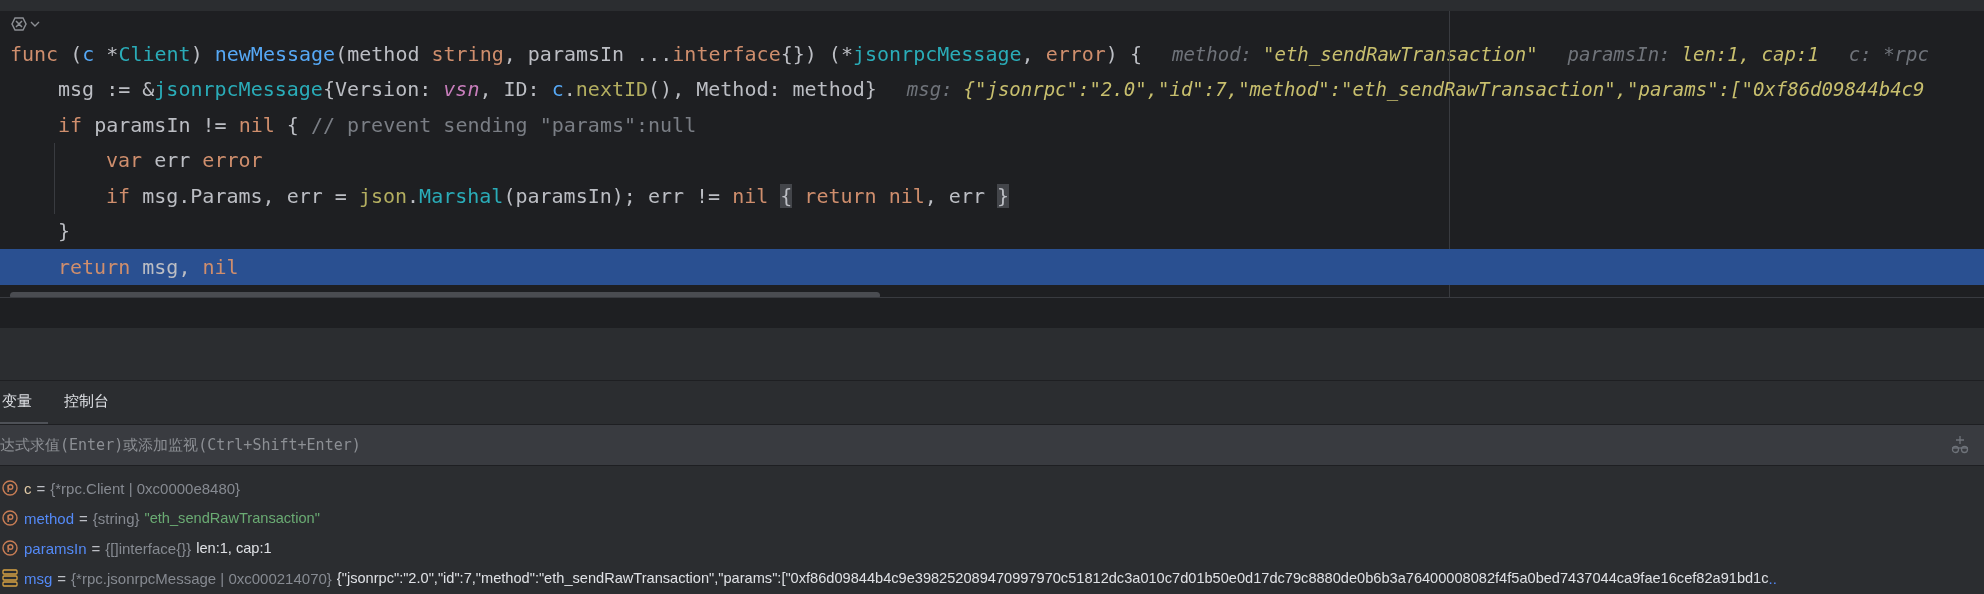  Describe the element at coordinates (467, 89) in the screenshot. I see `code-text: msg := &jsonrpcMessage{Version: vsn, ID: c.nextID(), Method: method}` at that location.